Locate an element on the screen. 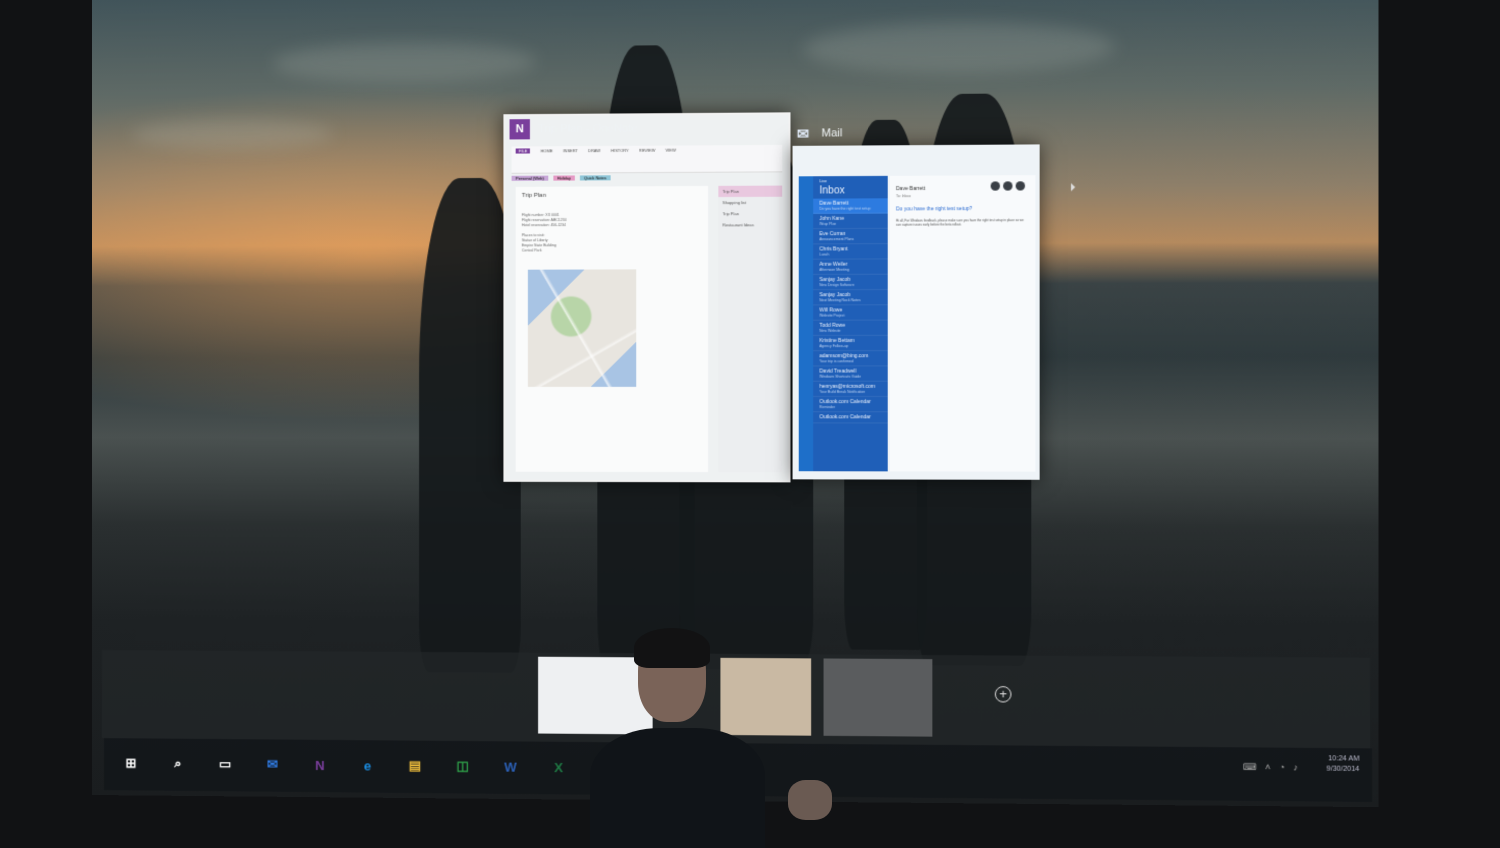  mail-actions is located at coordinates (1008, 185).